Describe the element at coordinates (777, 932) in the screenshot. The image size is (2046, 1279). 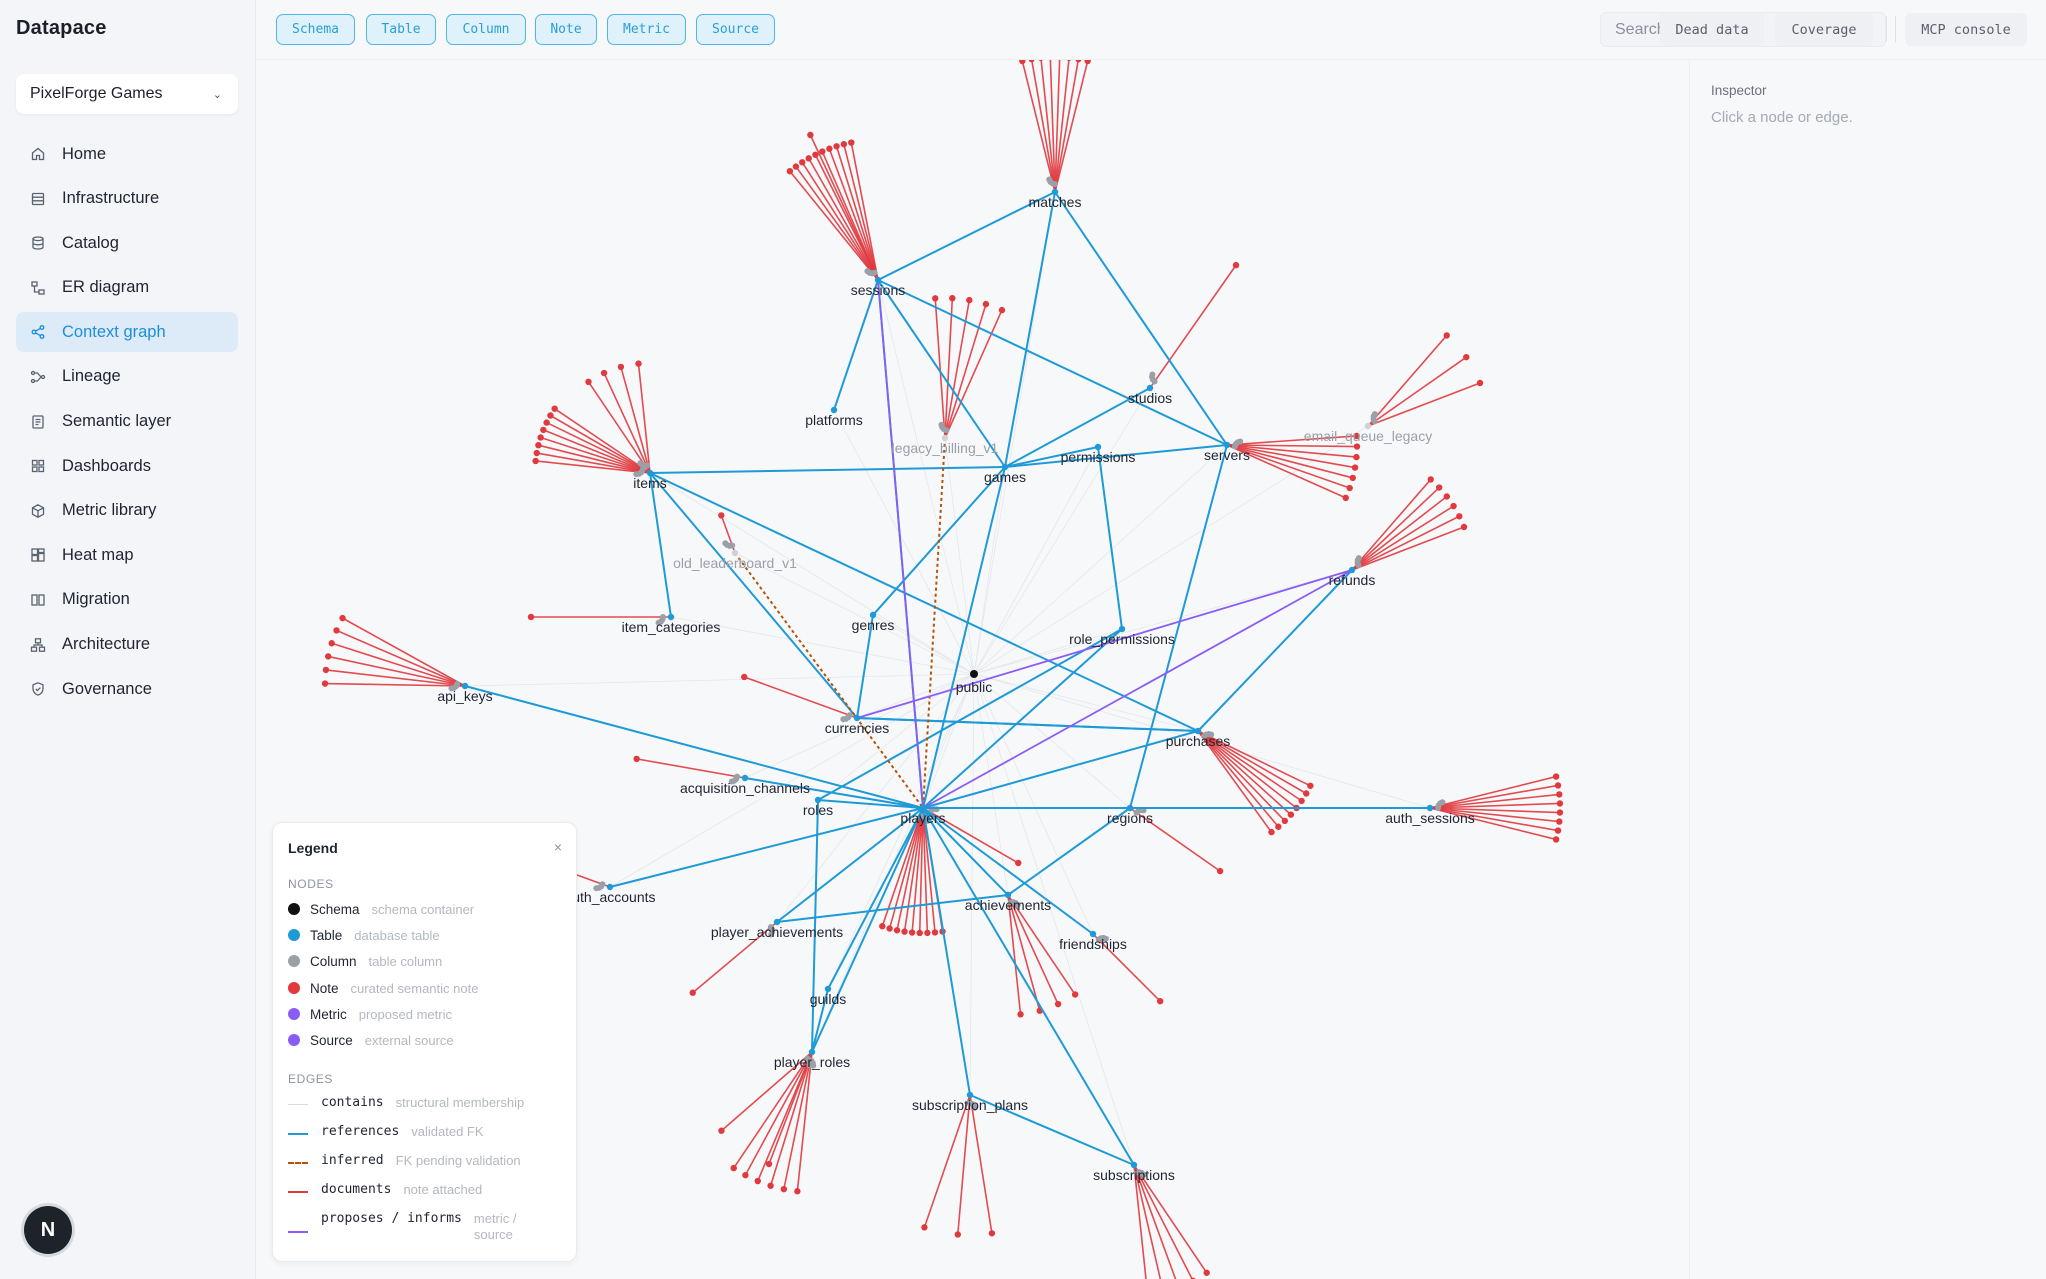
I see `table-label: player_achievements` at that location.